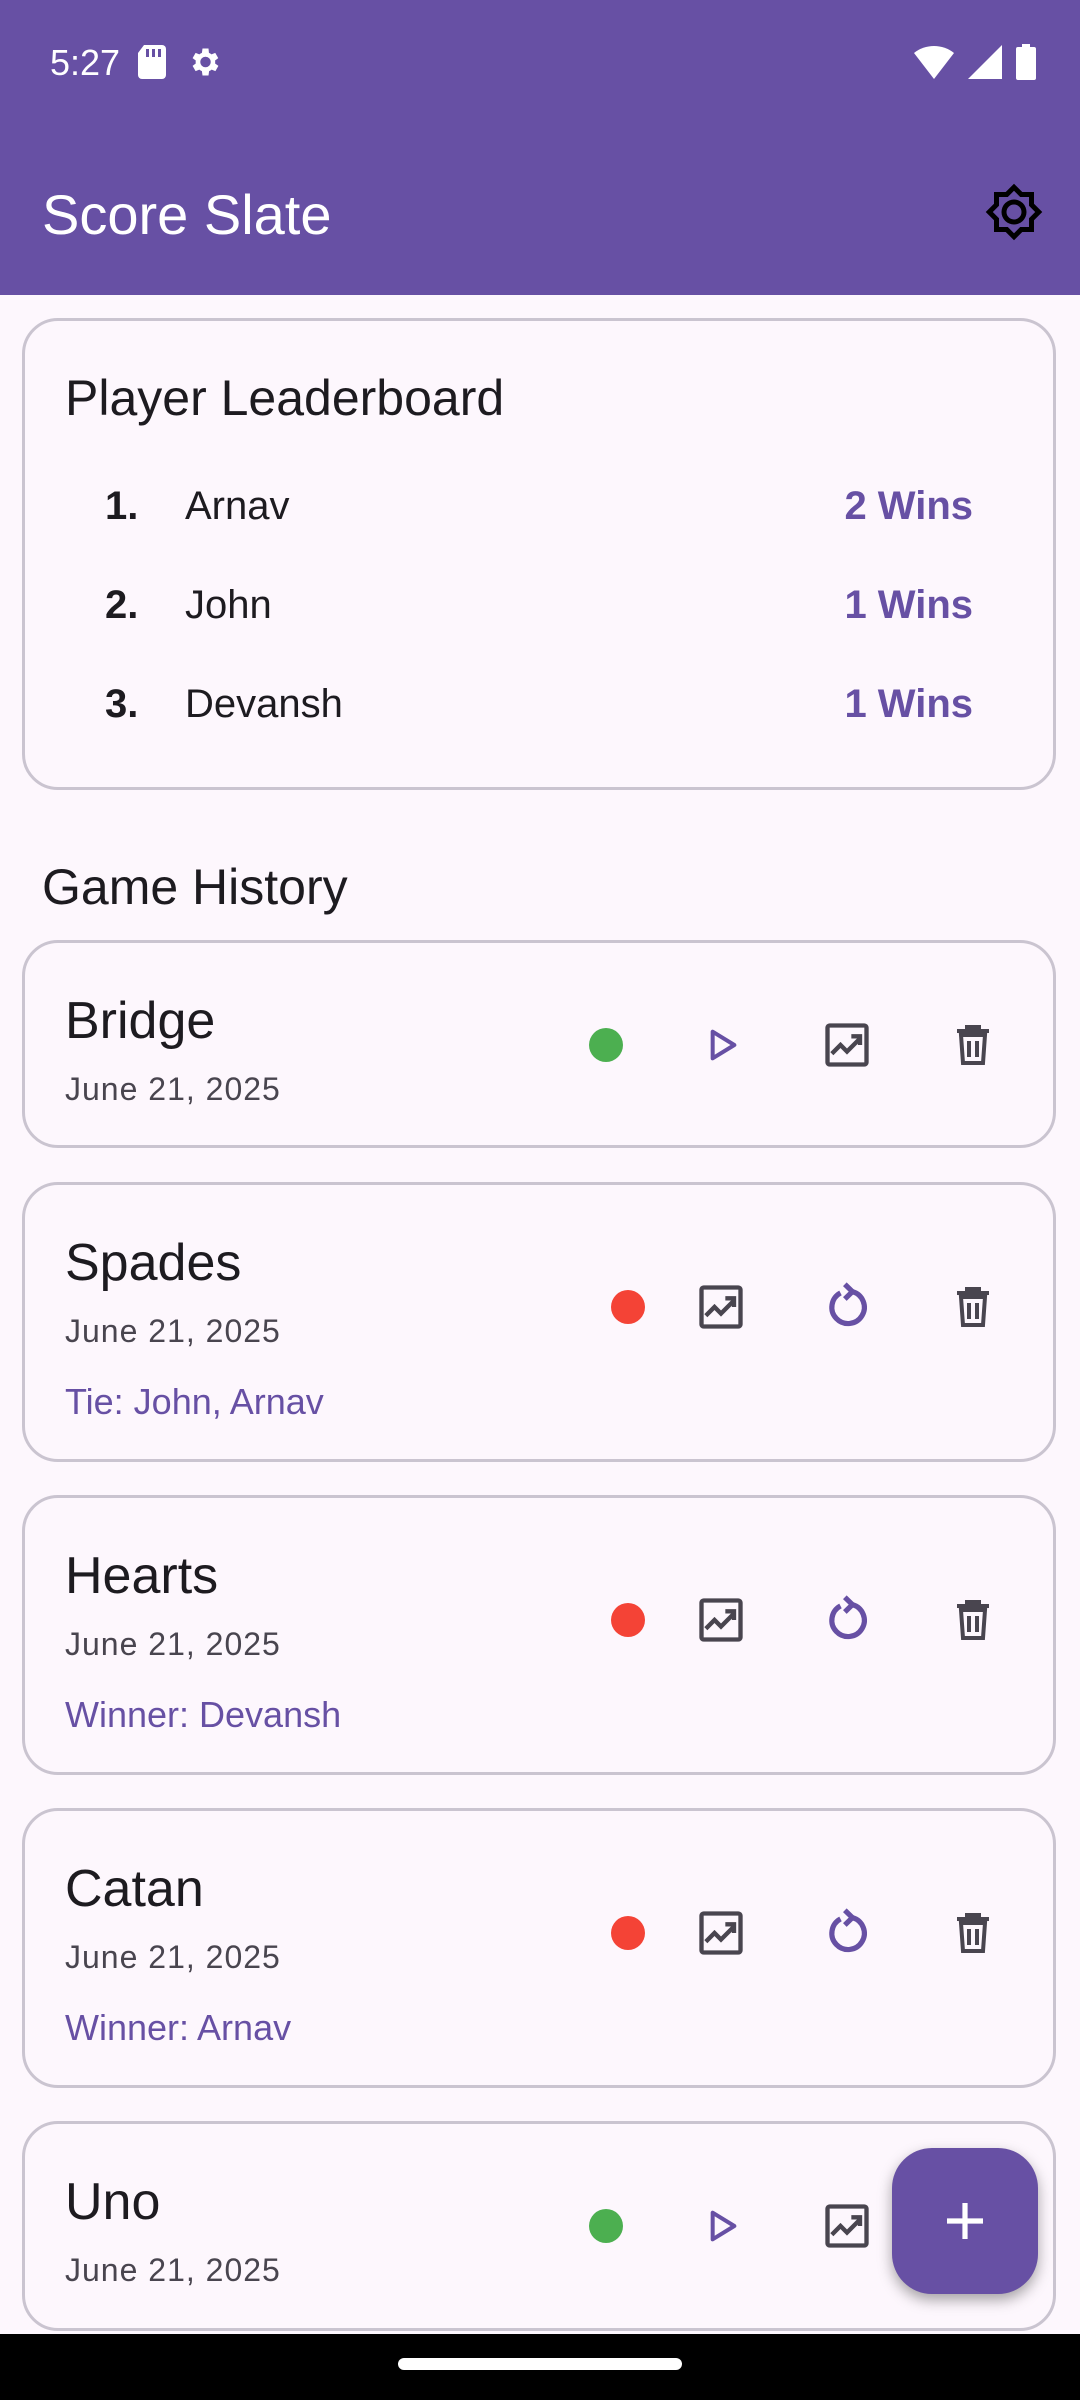 The width and height of the screenshot is (1080, 2400). What do you see at coordinates (142, 1576) in the screenshot?
I see `game-name: Hearts` at bounding box center [142, 1576].